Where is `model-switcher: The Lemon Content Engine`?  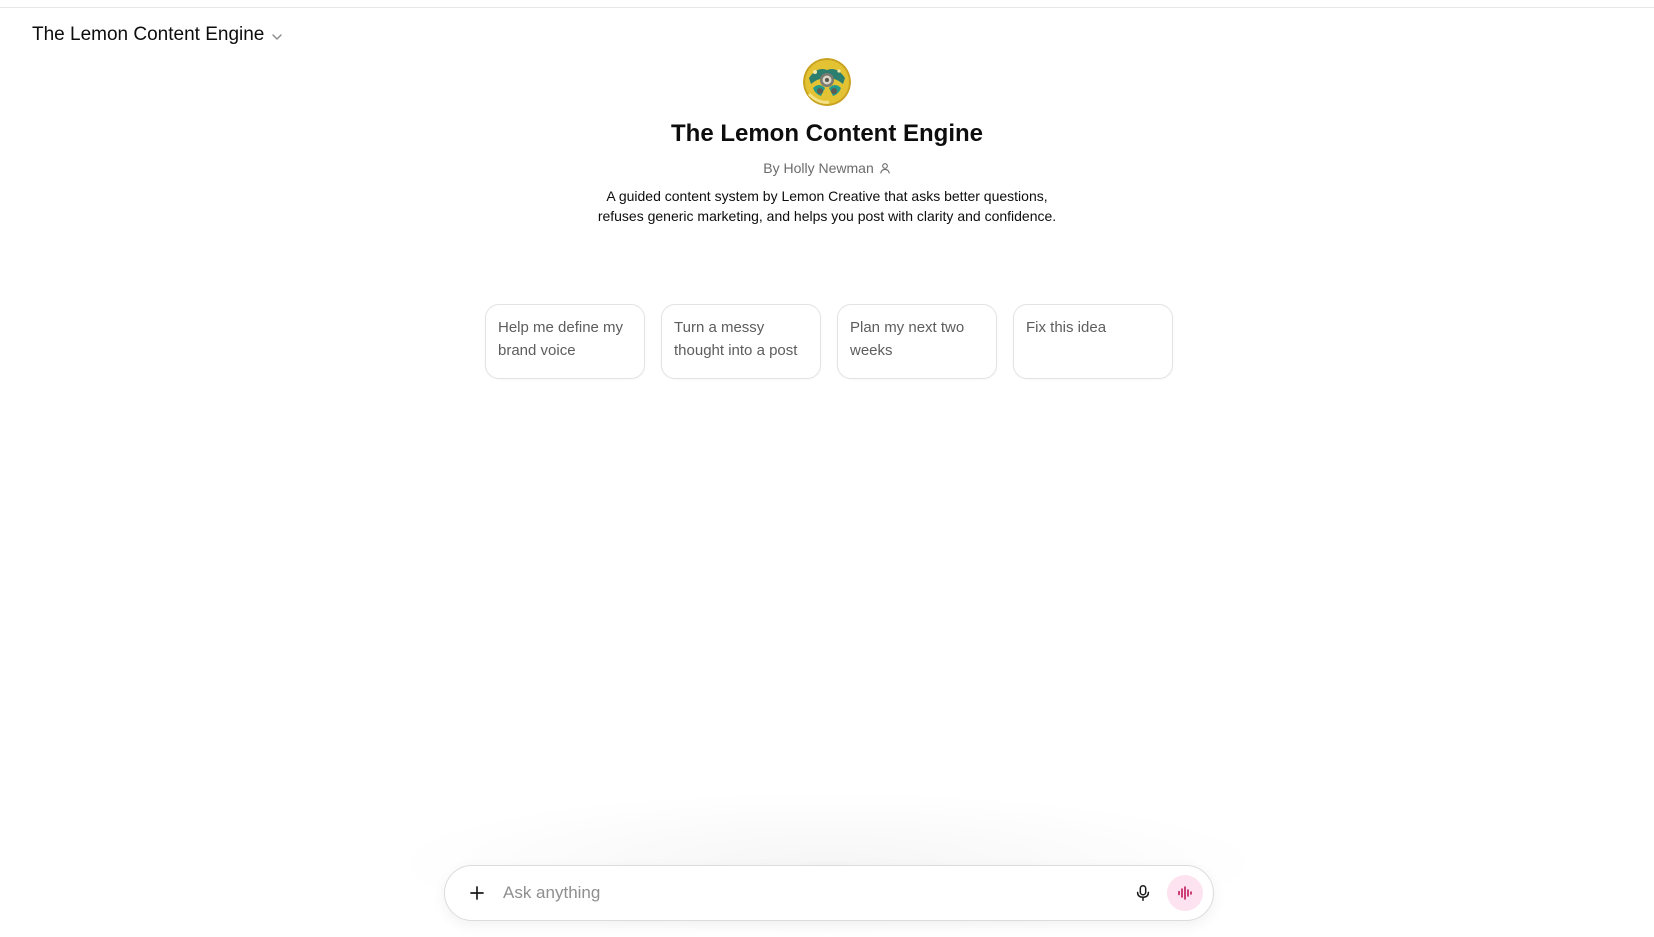 model-switcher: The Lemon Content Engine is located at coordinates (158, 35).